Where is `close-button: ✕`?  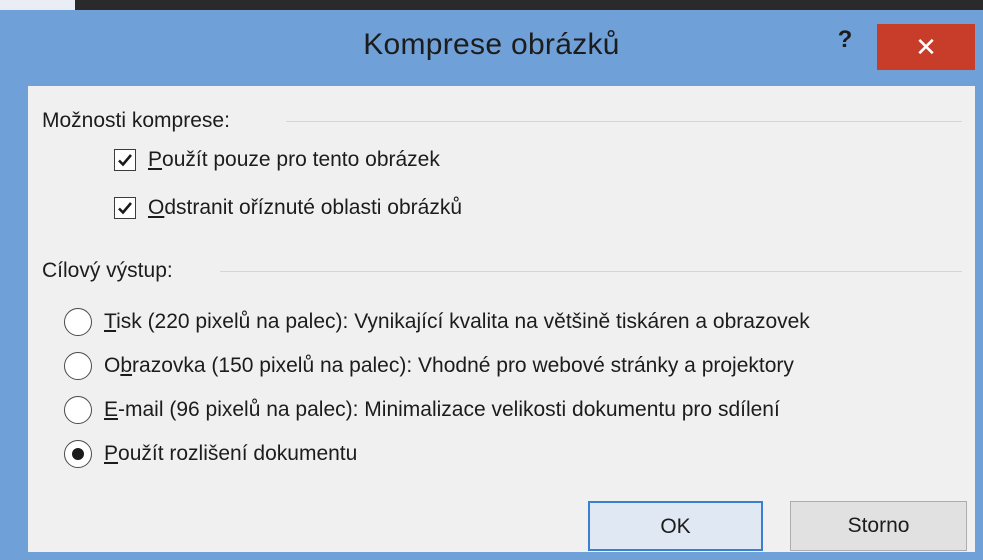 close-button: ✕ is located at coordinates (926, 47).